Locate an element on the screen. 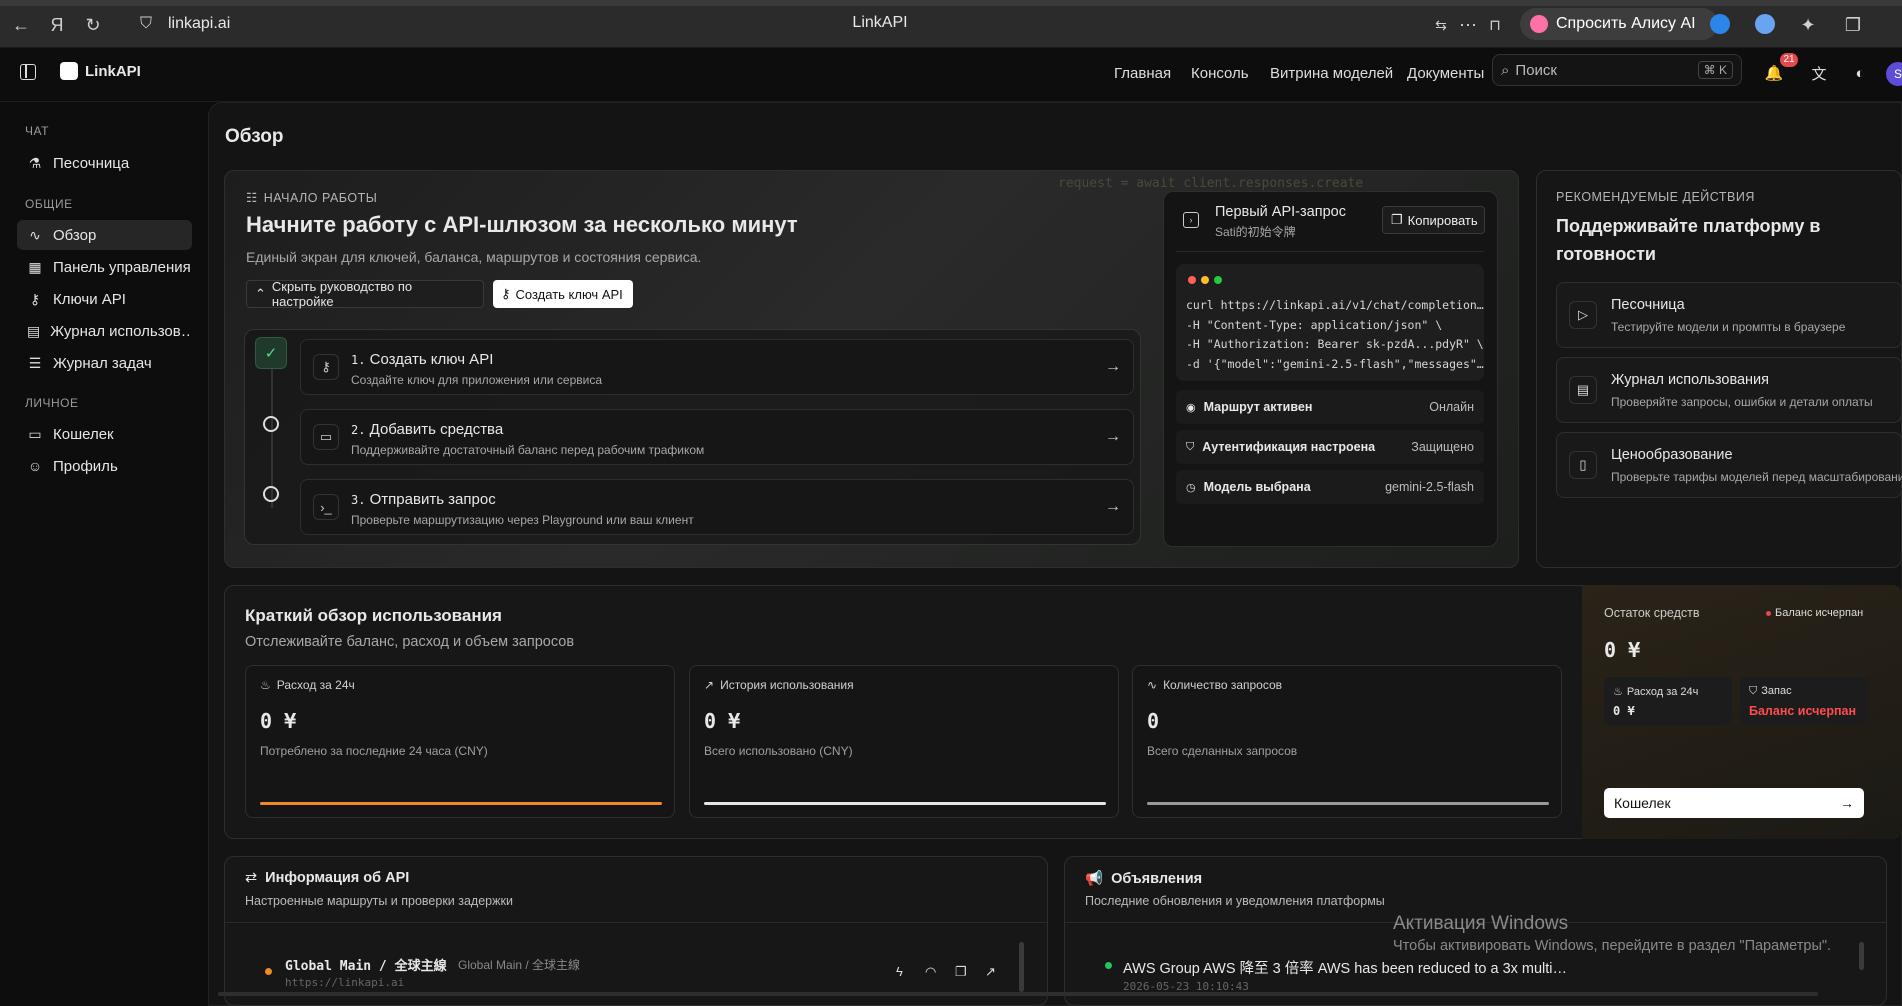  translate-page-icon: ⇆ is located at coordinates (1441, 25).